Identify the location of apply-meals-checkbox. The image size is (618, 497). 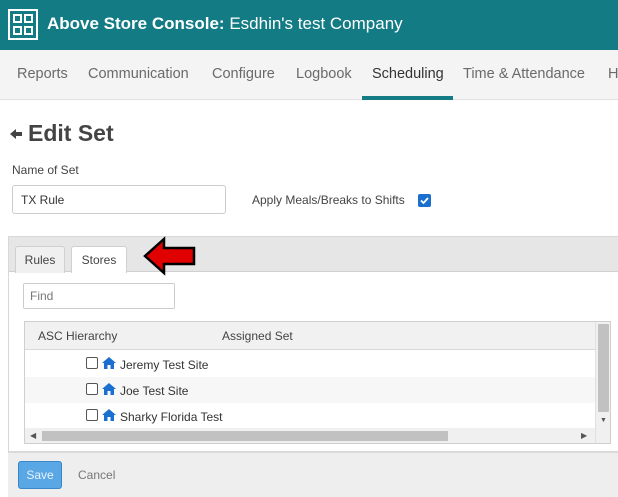
(424, 200).